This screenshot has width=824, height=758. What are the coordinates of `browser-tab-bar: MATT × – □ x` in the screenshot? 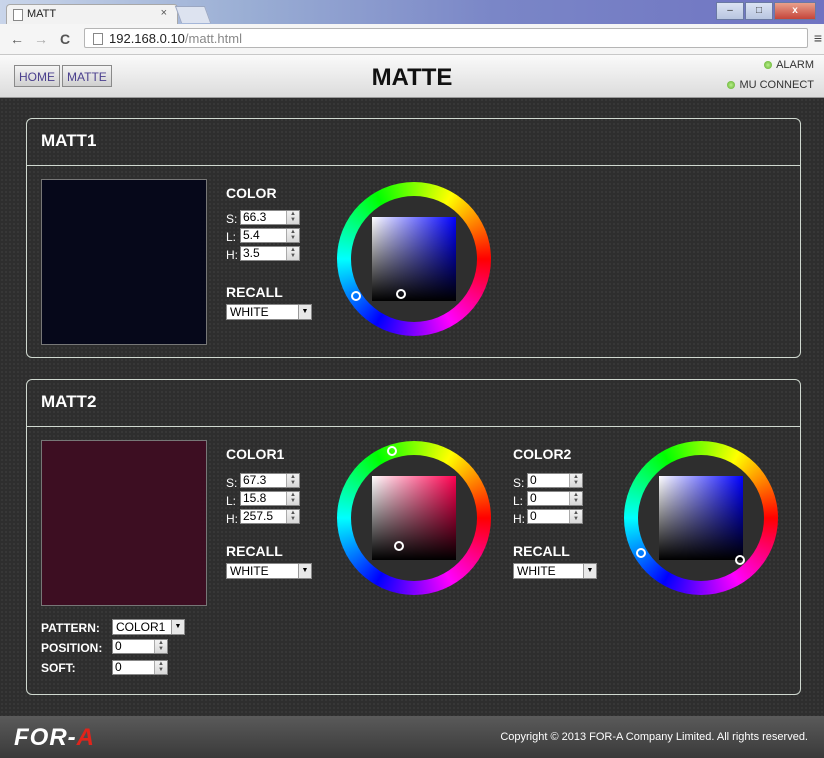 It's located at (412, 12).